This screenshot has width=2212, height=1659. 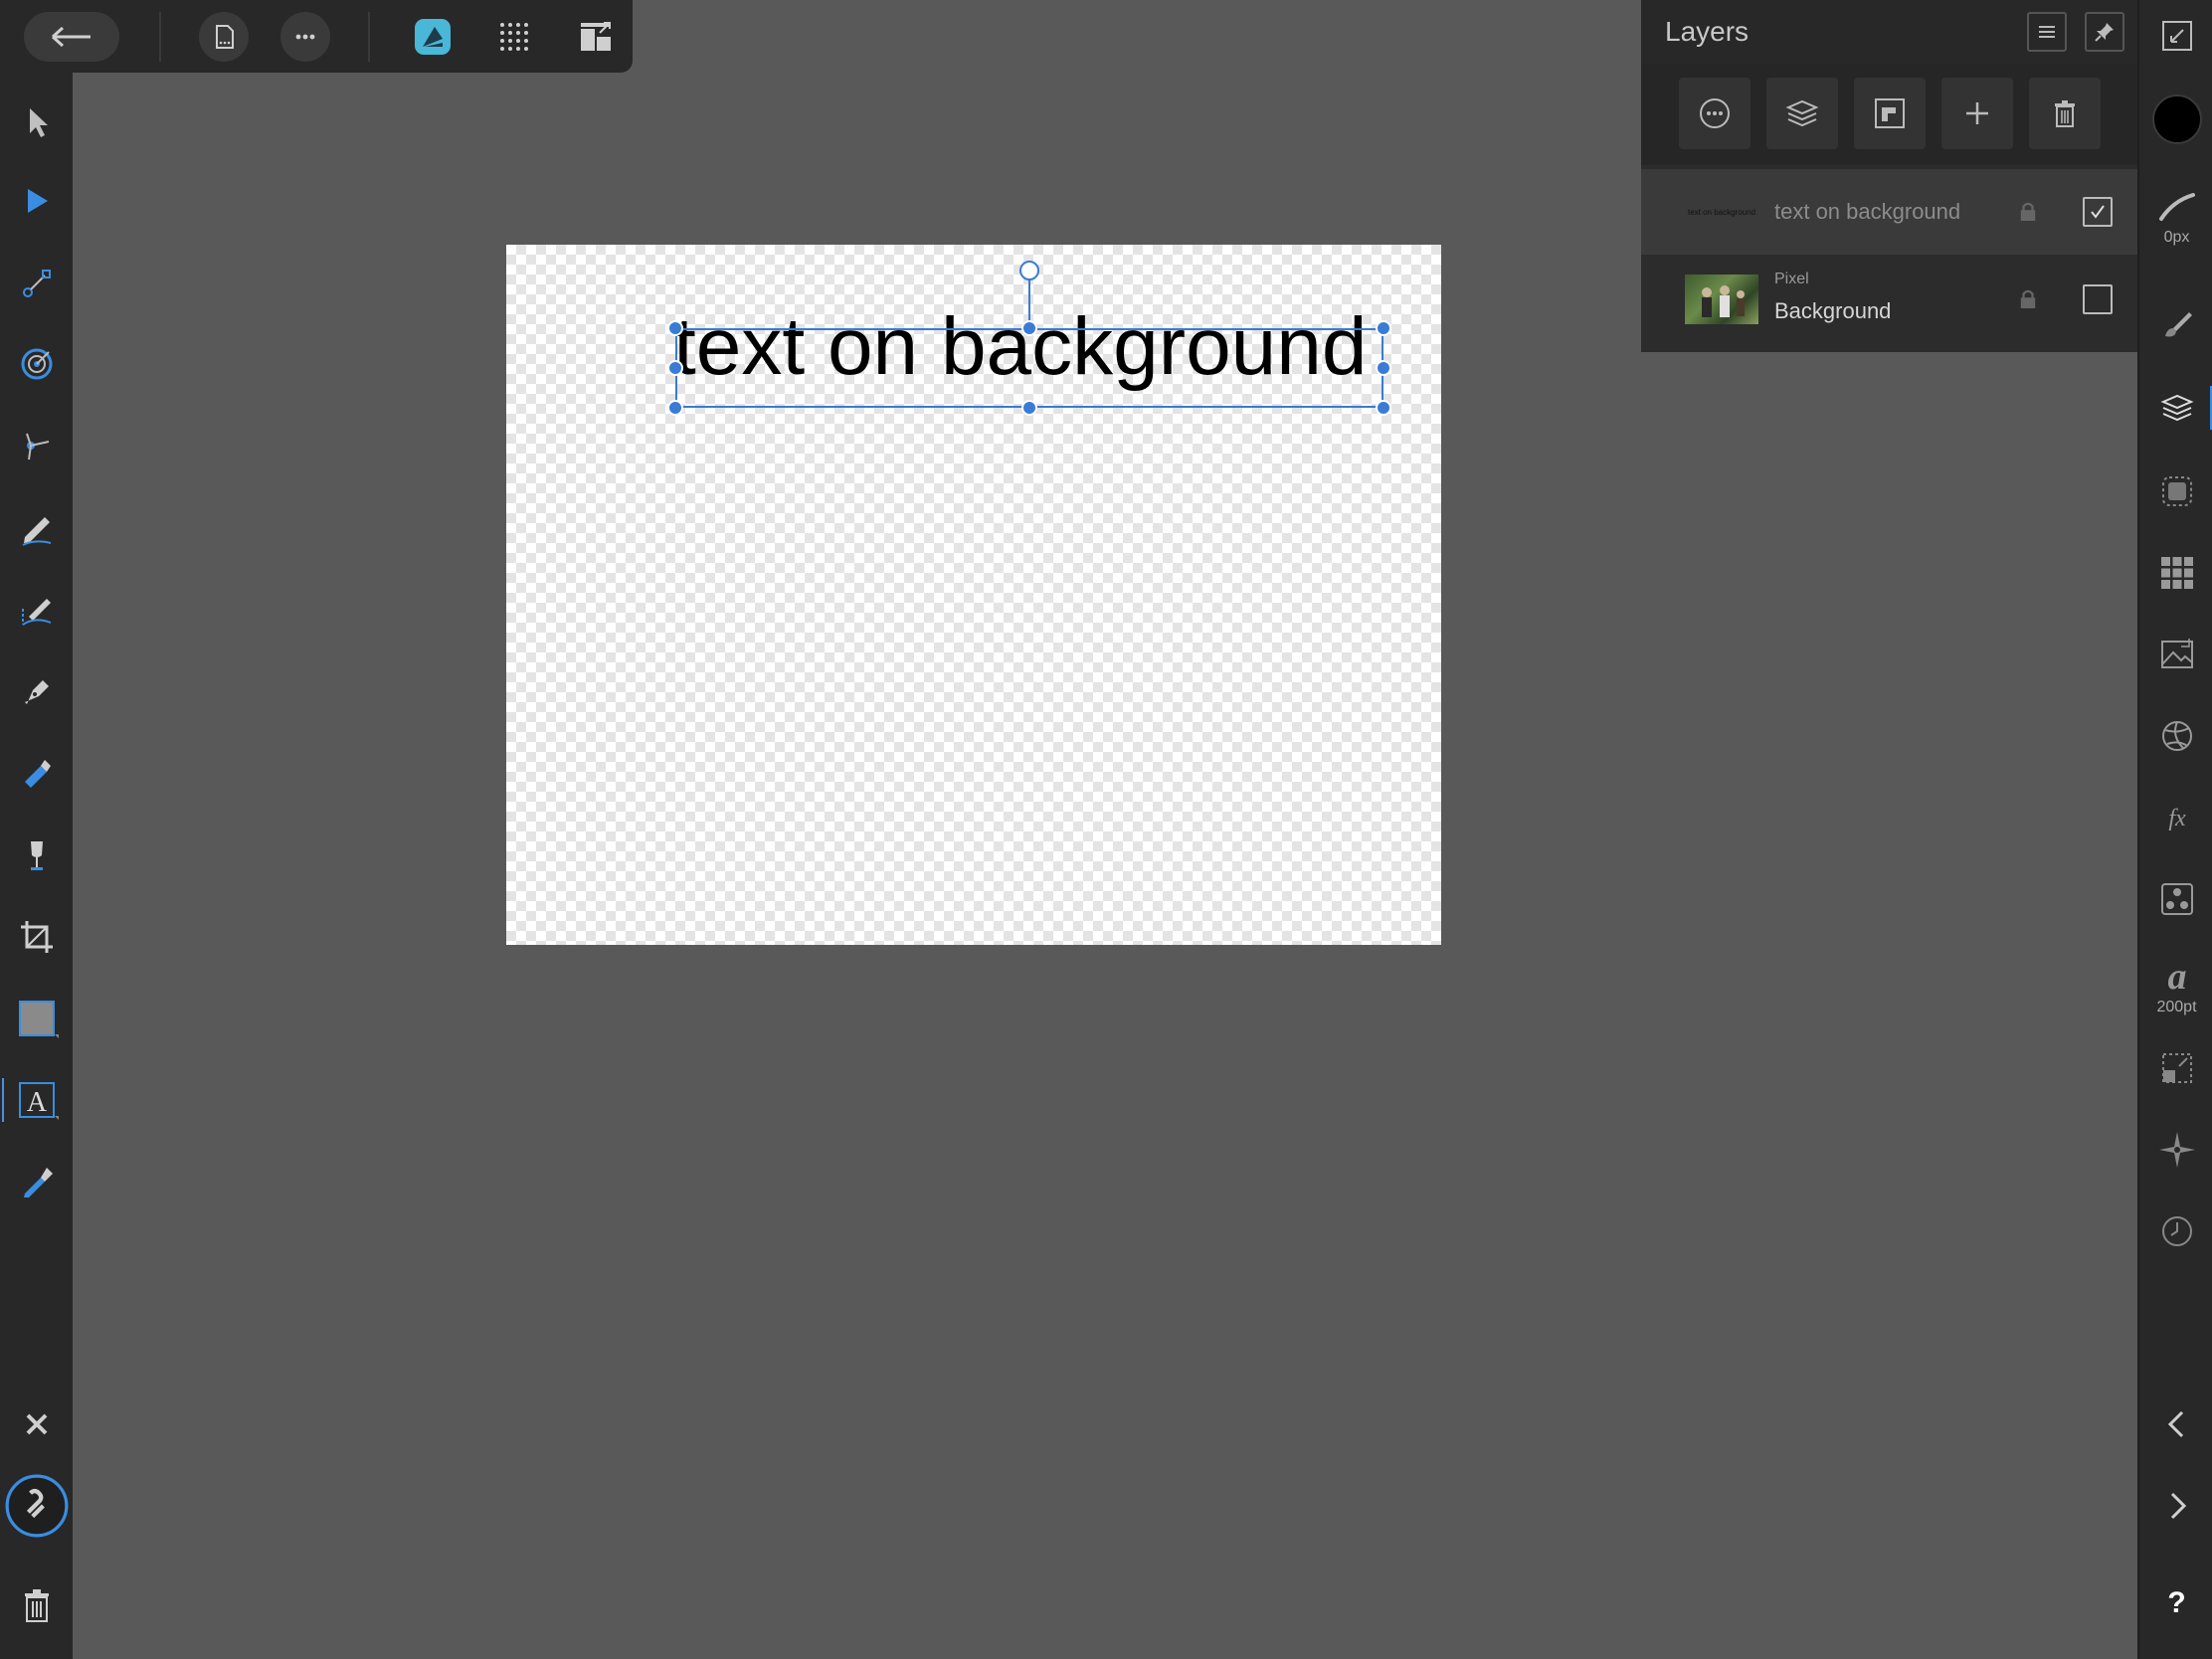 I want to click on handle-middle-right, so click(x=1383, y=368).